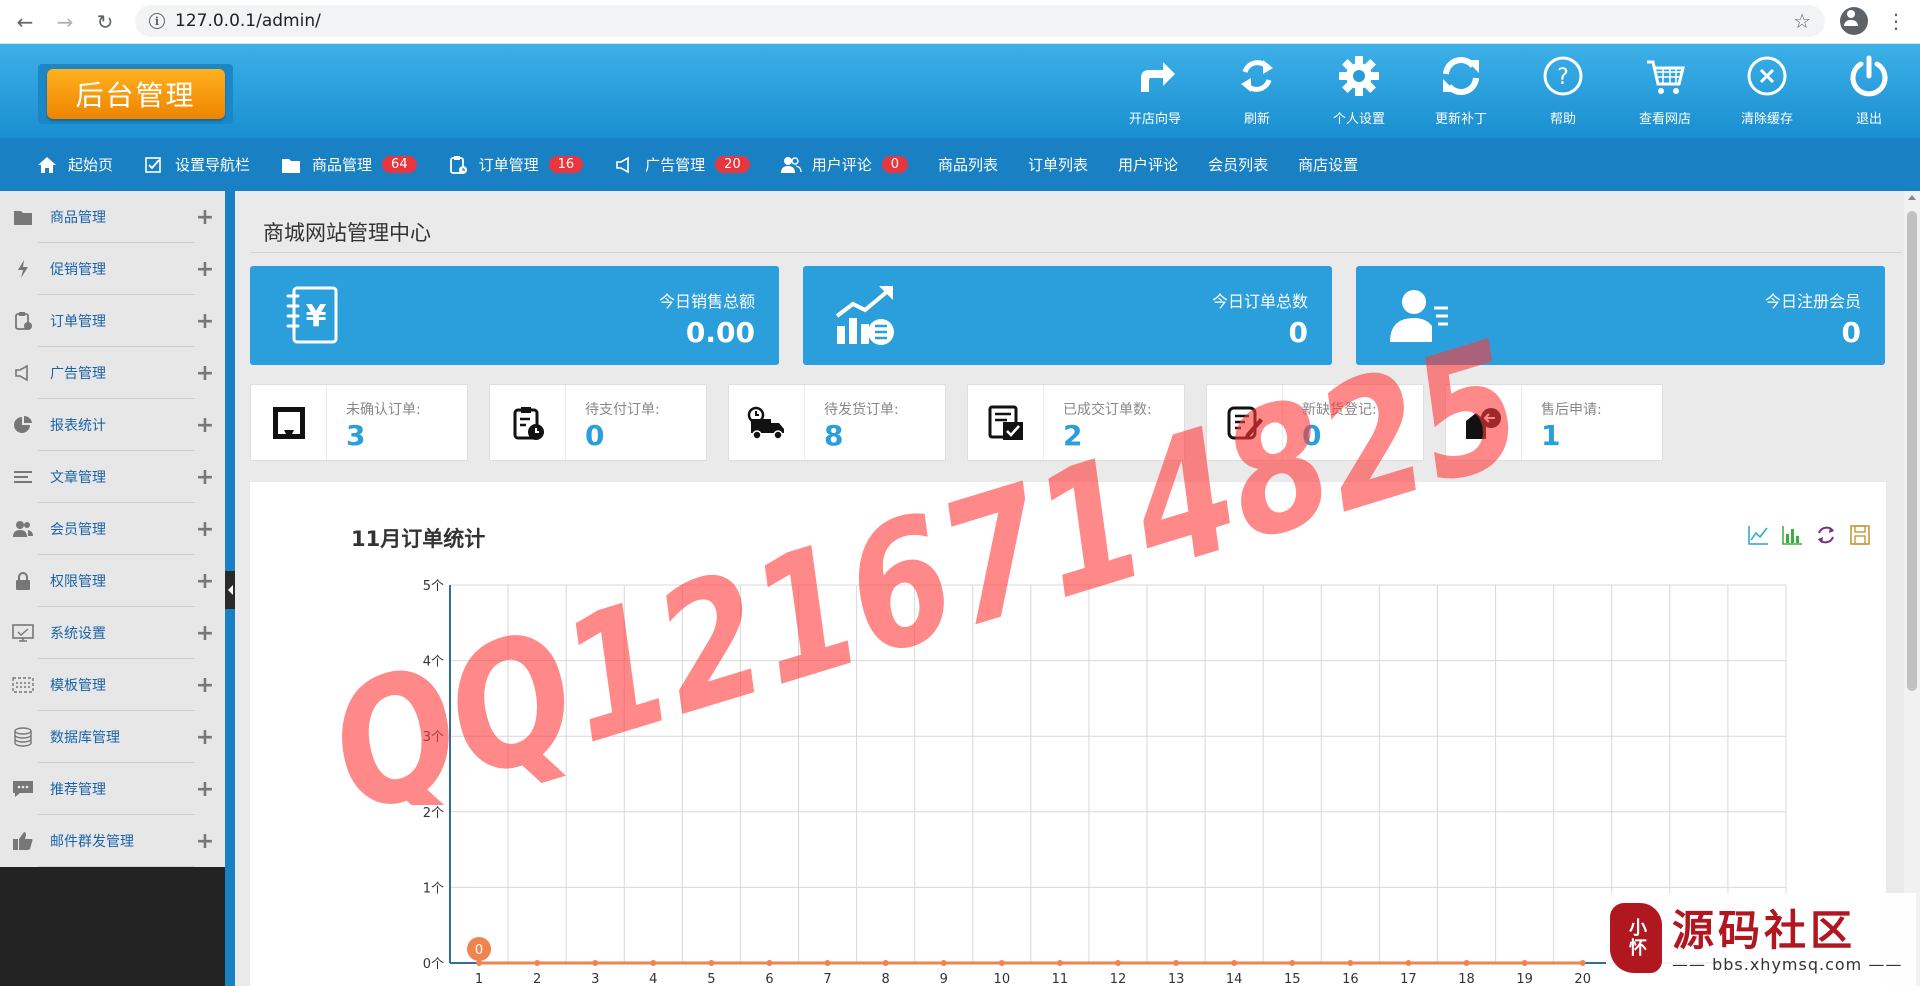 This screenshot has height=986, width=1920. I want to click on sidebar-item-members: 会员管理 +, so click(112, 529).